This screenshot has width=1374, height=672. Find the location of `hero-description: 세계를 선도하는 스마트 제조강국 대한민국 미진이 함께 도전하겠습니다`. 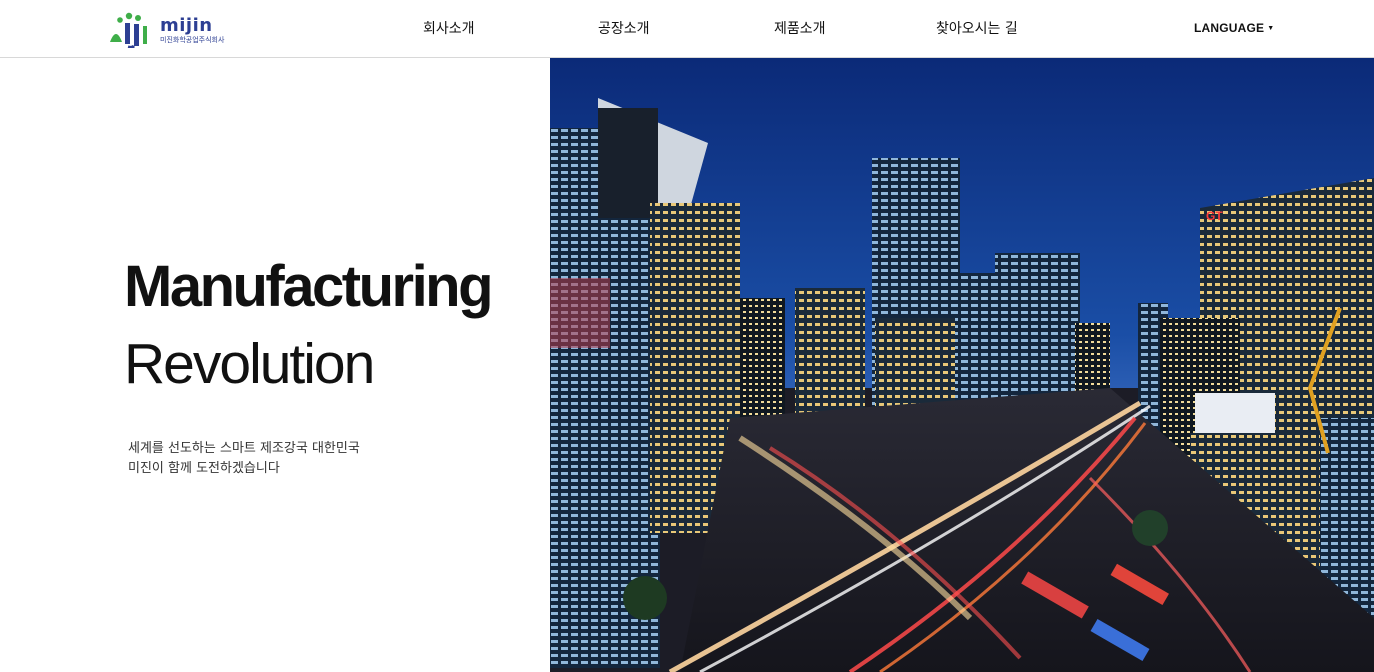

hero-description: 세계를 선도하는 스마트 제조강국 대한민국 미진이 함께 도전하겠습니다 is located at coordinates (244, 459).